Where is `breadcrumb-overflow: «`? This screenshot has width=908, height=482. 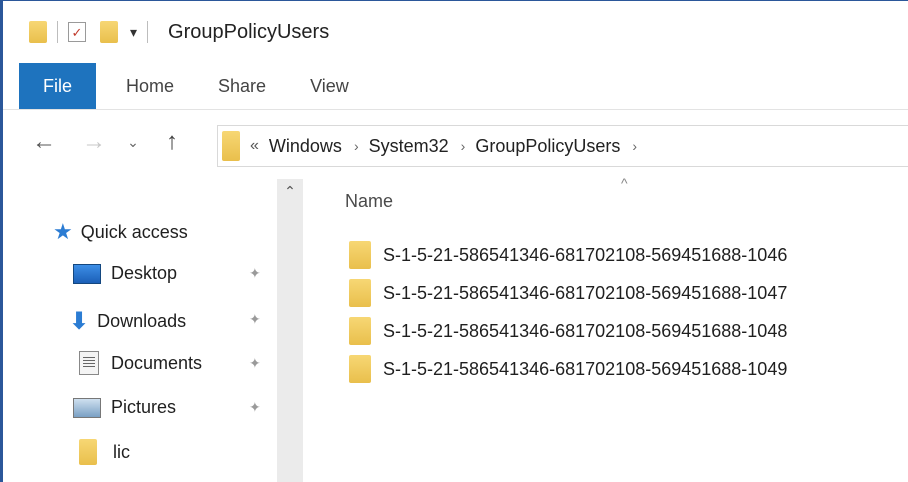 breadcrumb-overflow: « is located at coordinates (254, 146).